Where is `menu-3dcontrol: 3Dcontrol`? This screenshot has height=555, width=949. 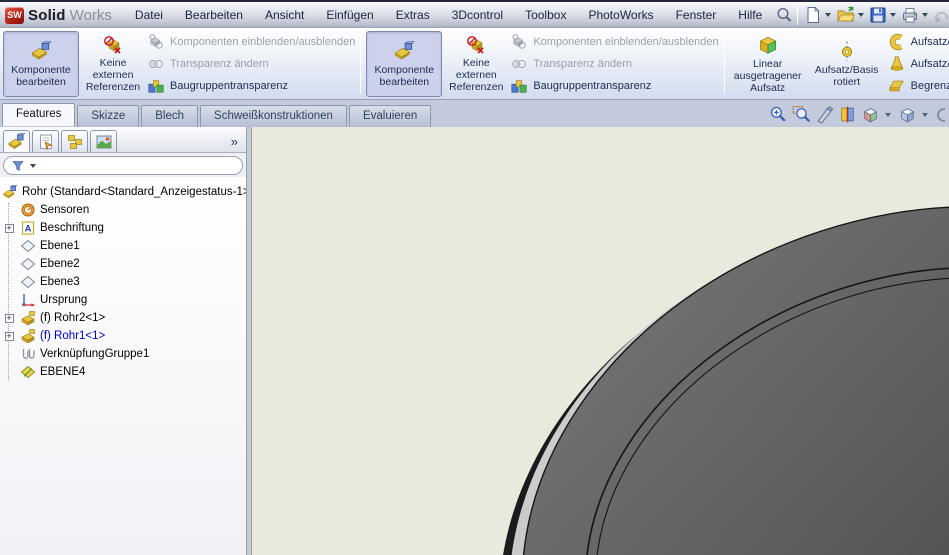
menu-3dcontrol: 3Dcontrol is located at coordinates (477, 15).